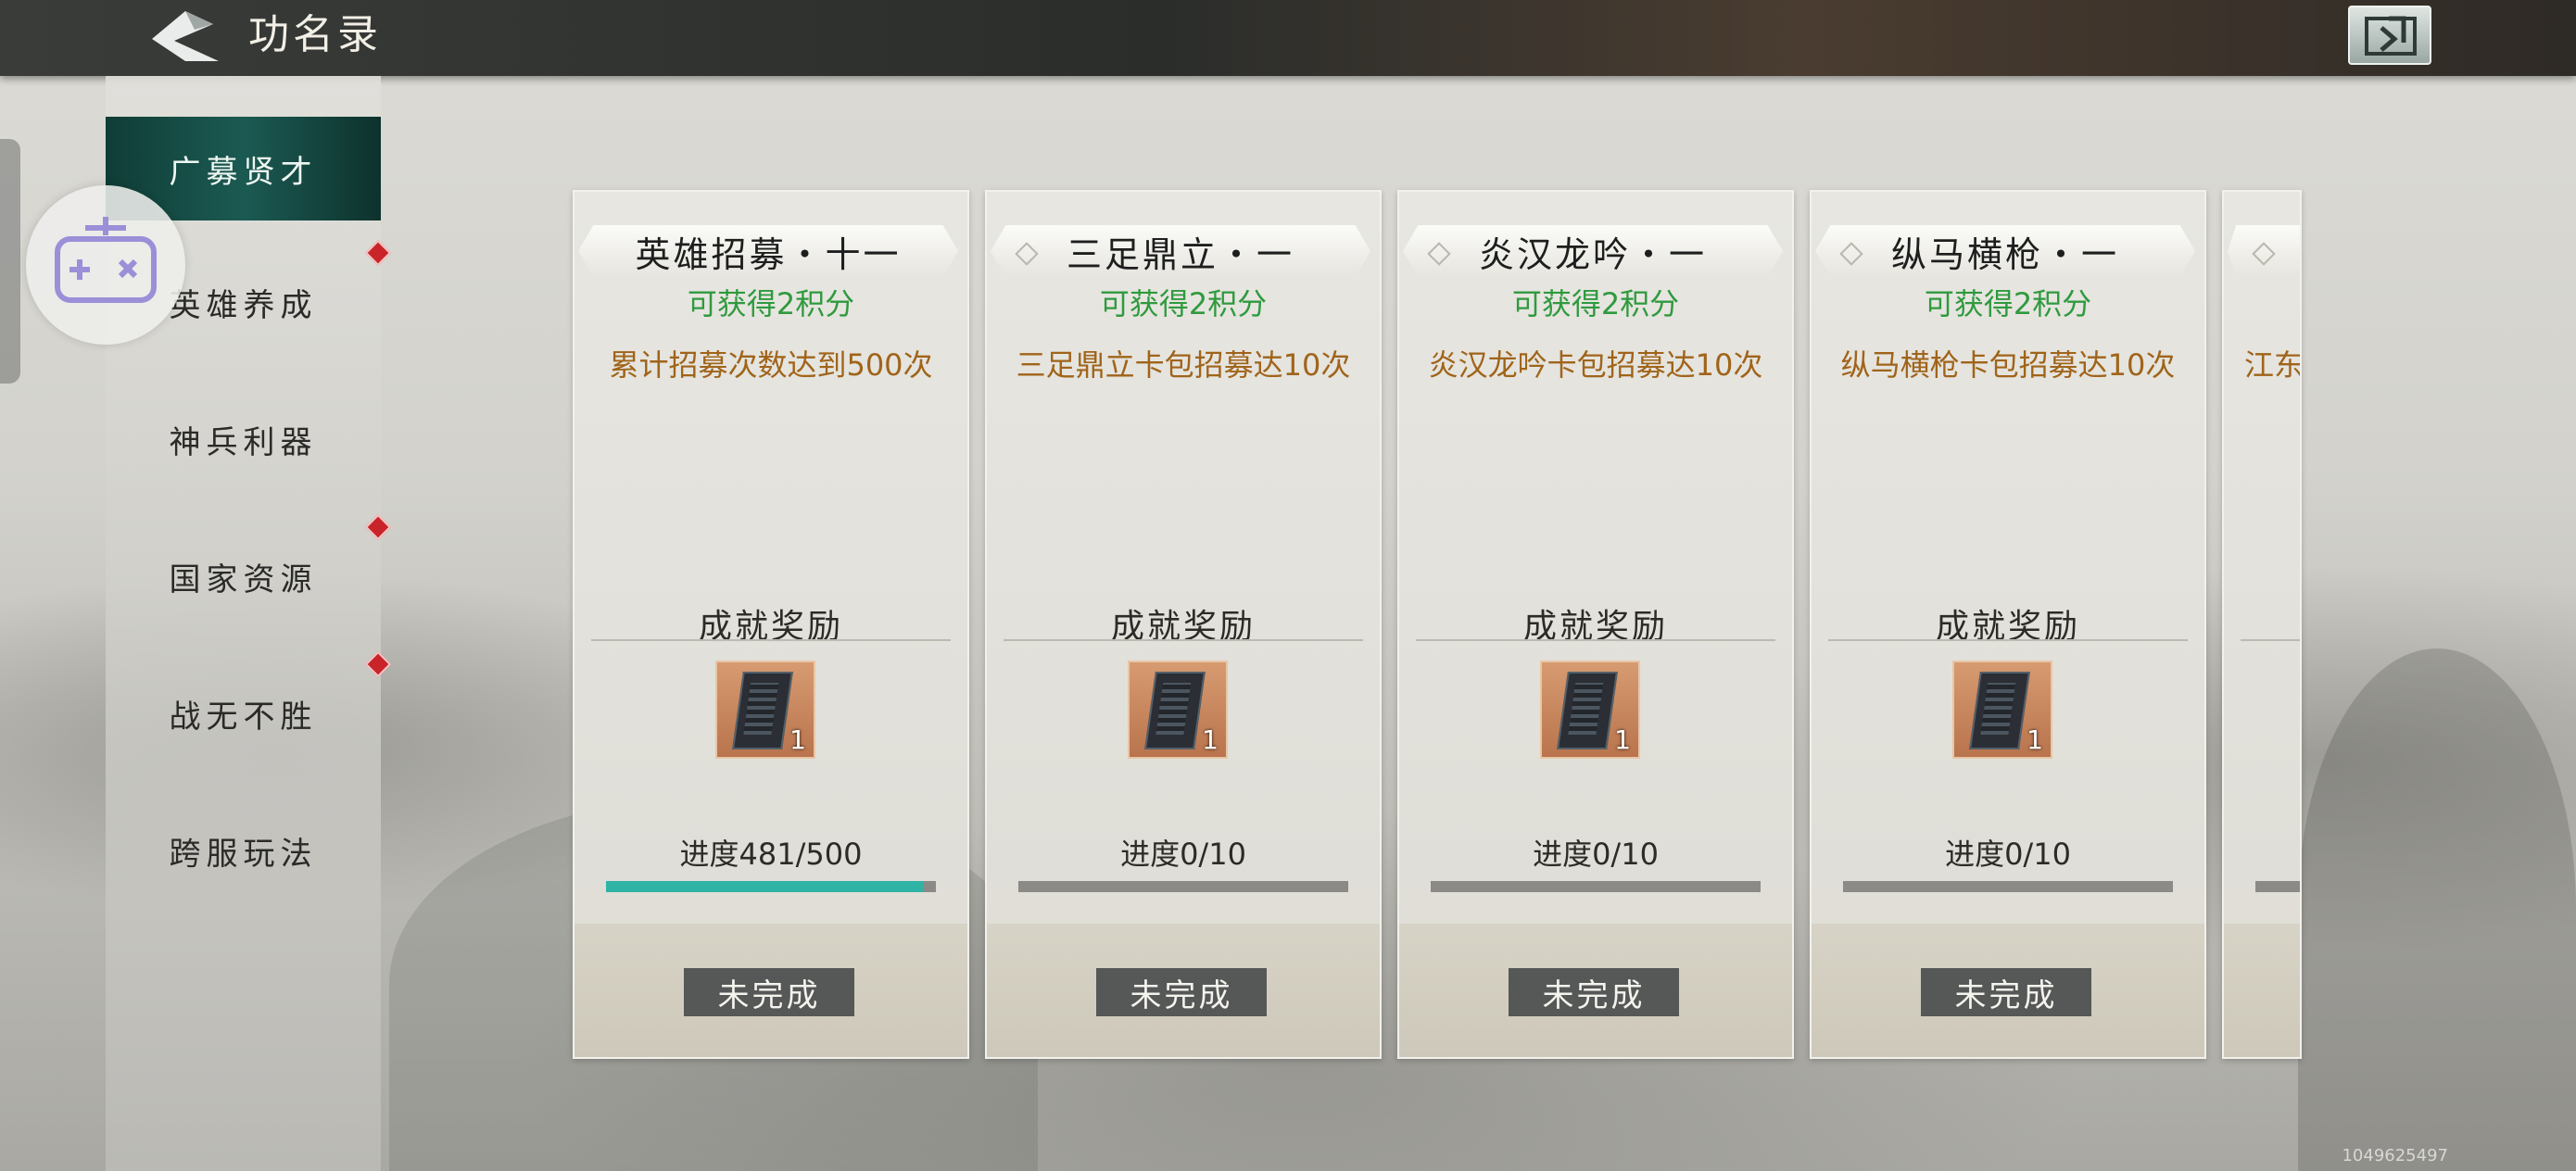 This screenshot has height=1171, width=2576. Describe the element at coordinates (315, 34) in the screenshot. I see `page-title: 功名录` at that location.